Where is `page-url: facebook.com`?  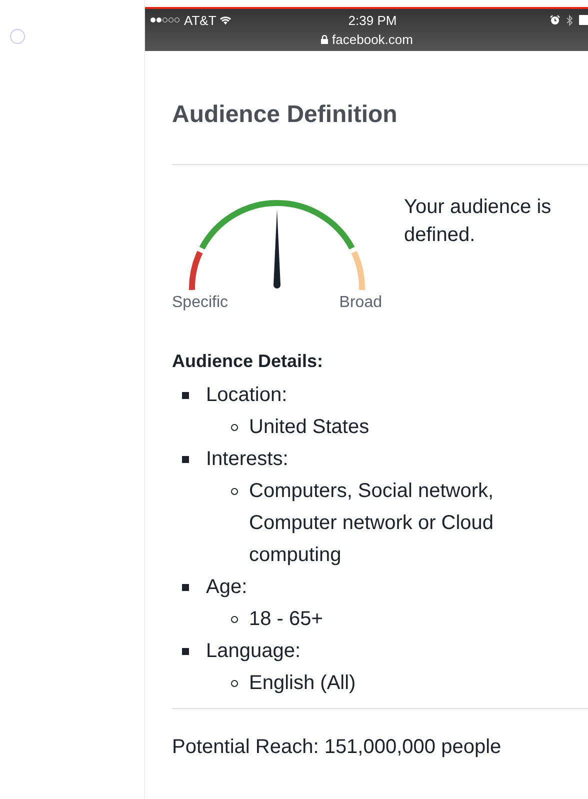 page-url: facebook.com is located at coordinates (372, 39).